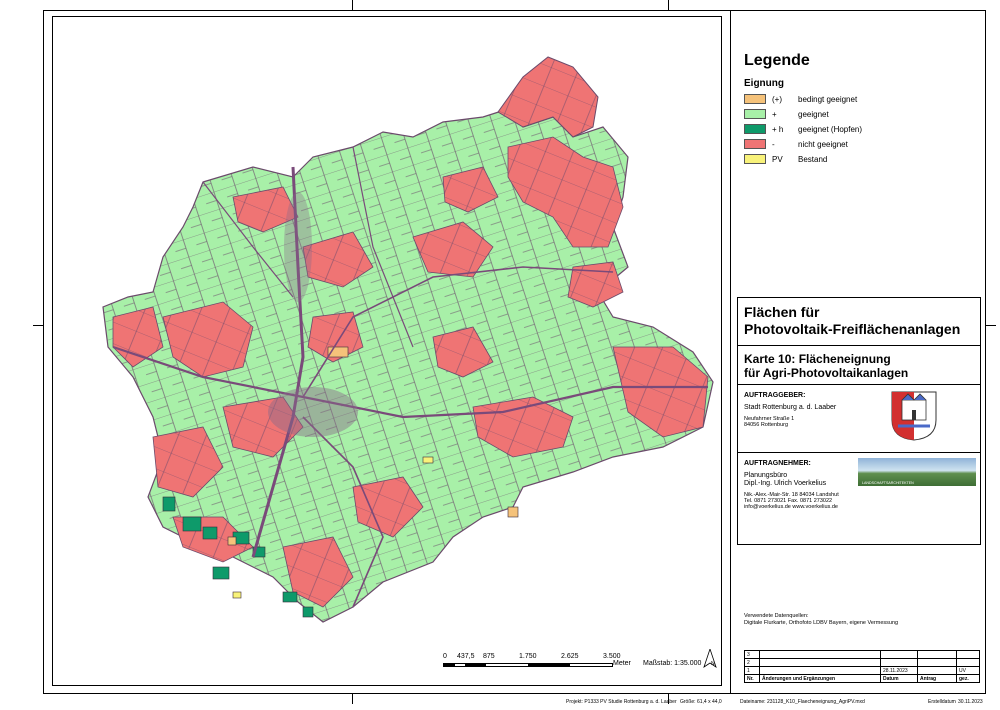  What do you see at coordinates (445, 656) in the screenshot?
I see `scale-tick: 0` at bounding box center [445, 656].